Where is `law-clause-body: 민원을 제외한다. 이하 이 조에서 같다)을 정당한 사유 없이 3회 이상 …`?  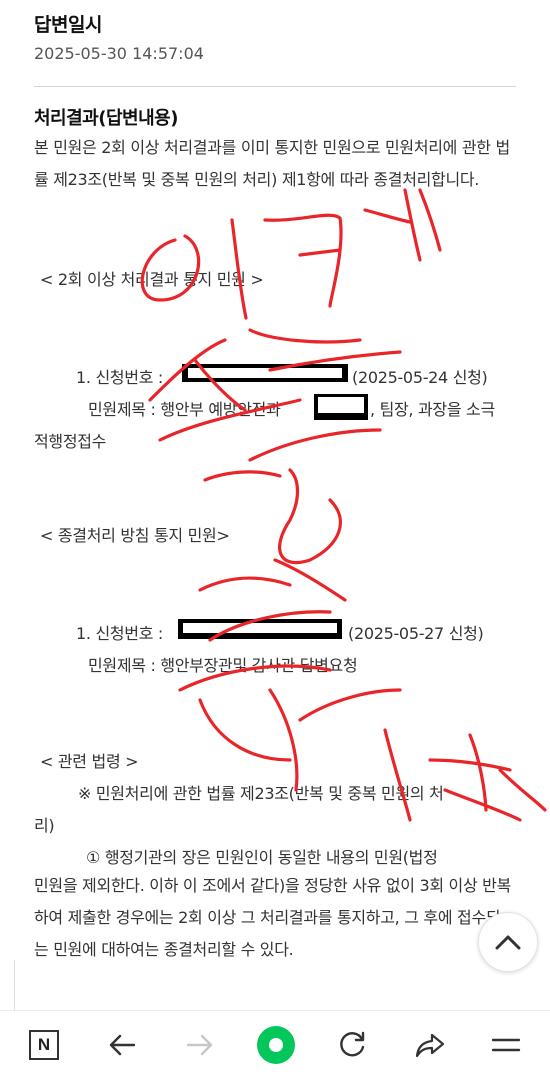 law-clause-body: 민원을 제외한다. 이하 이 조에서 같다)을 정당한 사유 없이 3회 이상 … is located at coordinates (273, 917).